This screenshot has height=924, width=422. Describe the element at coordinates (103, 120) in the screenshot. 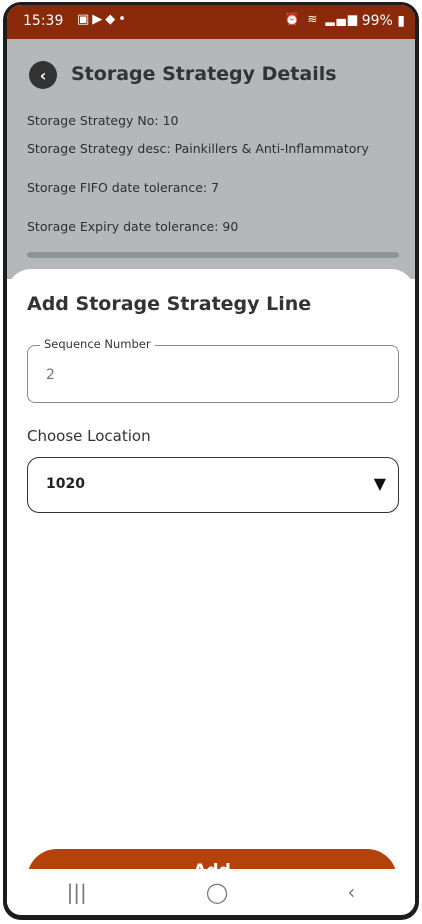

I see `strategy-no: Storage Strategy No: 10` at that location.